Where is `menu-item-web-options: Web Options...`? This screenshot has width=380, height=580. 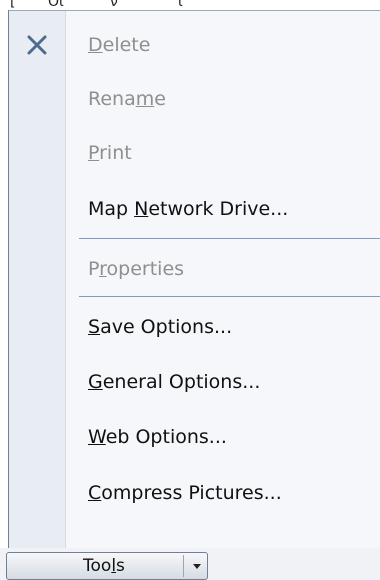 menu-item-web-options: Web Options... is located at coordinates (194, 437).